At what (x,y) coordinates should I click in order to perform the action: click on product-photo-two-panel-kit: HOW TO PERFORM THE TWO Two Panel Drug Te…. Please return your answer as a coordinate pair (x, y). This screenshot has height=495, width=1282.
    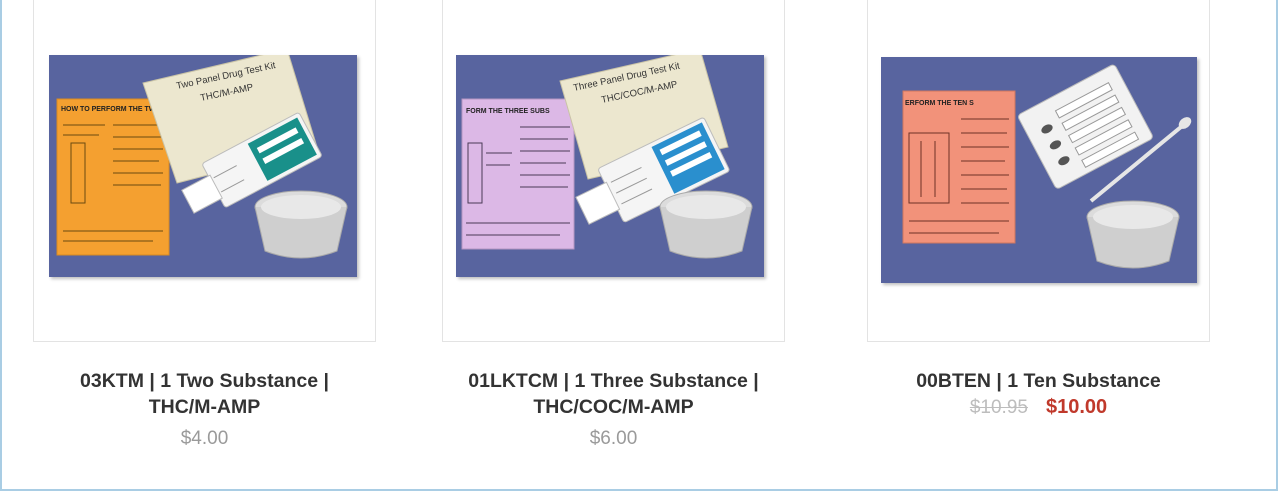
    Looking at the image, I should click on (203, 166).